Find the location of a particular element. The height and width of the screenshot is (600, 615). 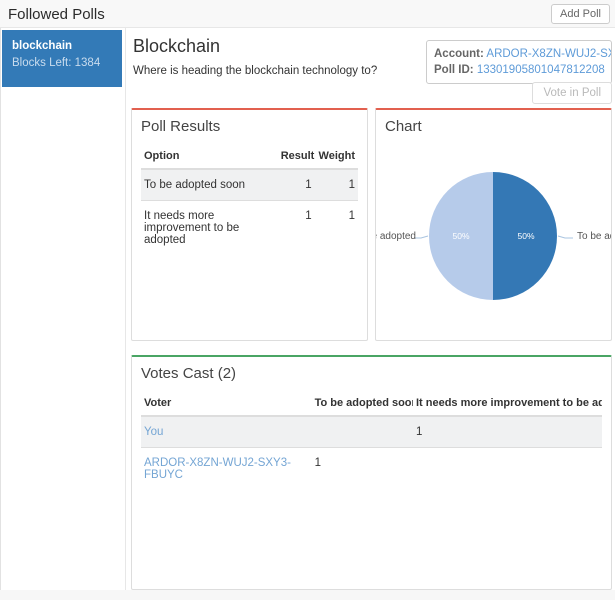

votes-row-ardor-account: ARDOR-X8ZN-WUJ2-SXY3-FBUYC 1 is located at coordinates (371, 468).